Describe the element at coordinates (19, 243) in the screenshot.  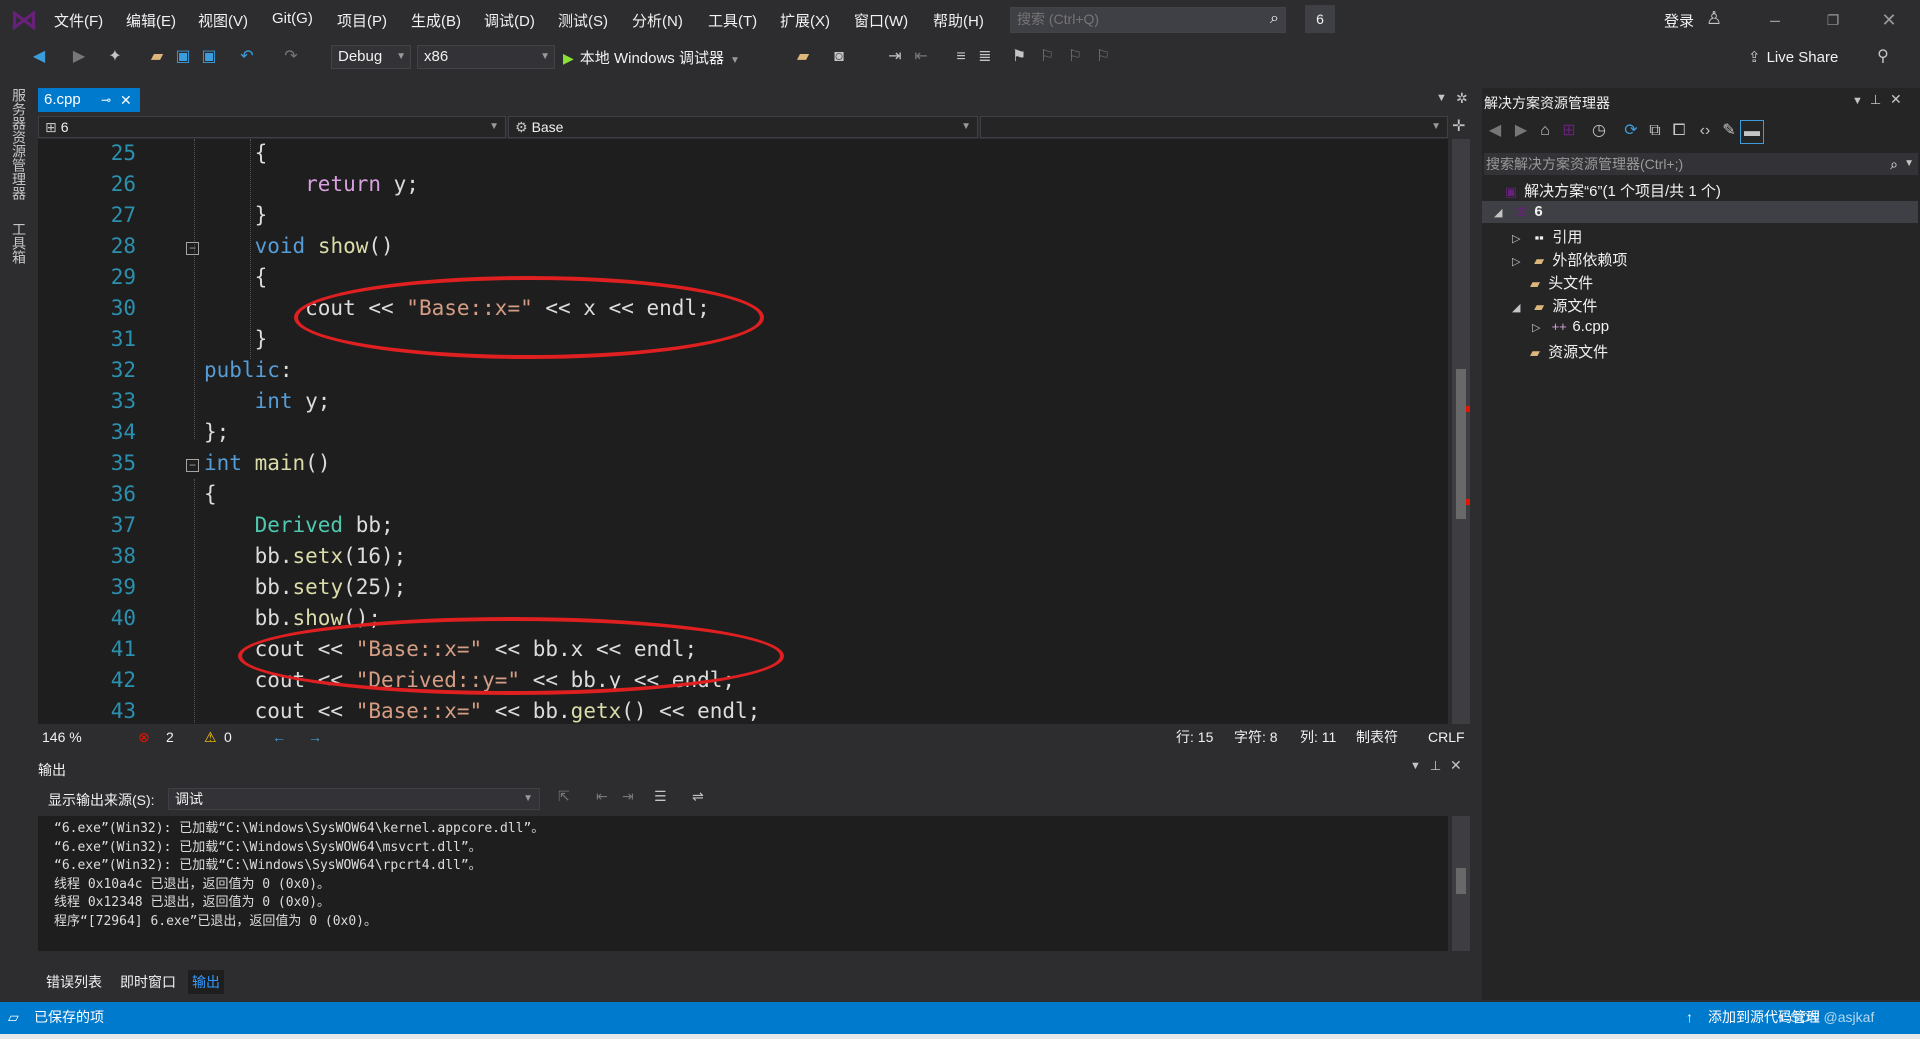
I see `toolbox-tab: 工具箱` at that location.